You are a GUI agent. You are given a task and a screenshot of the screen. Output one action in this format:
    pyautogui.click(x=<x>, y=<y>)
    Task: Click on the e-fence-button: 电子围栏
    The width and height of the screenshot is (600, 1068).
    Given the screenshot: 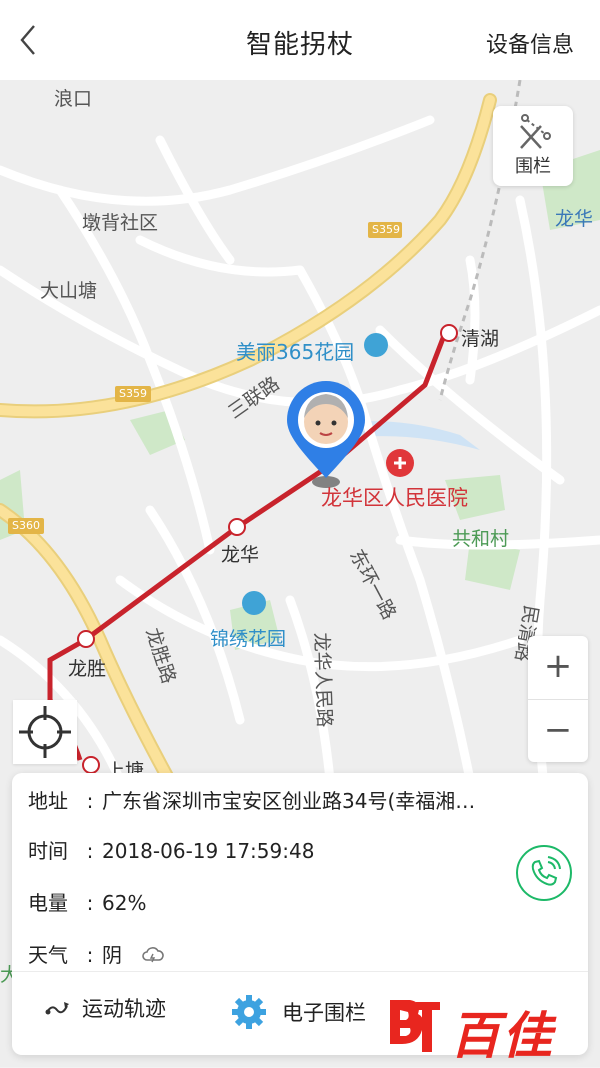 What is the action you would take?
    pyautogui.click(x=298, y=1012)
    